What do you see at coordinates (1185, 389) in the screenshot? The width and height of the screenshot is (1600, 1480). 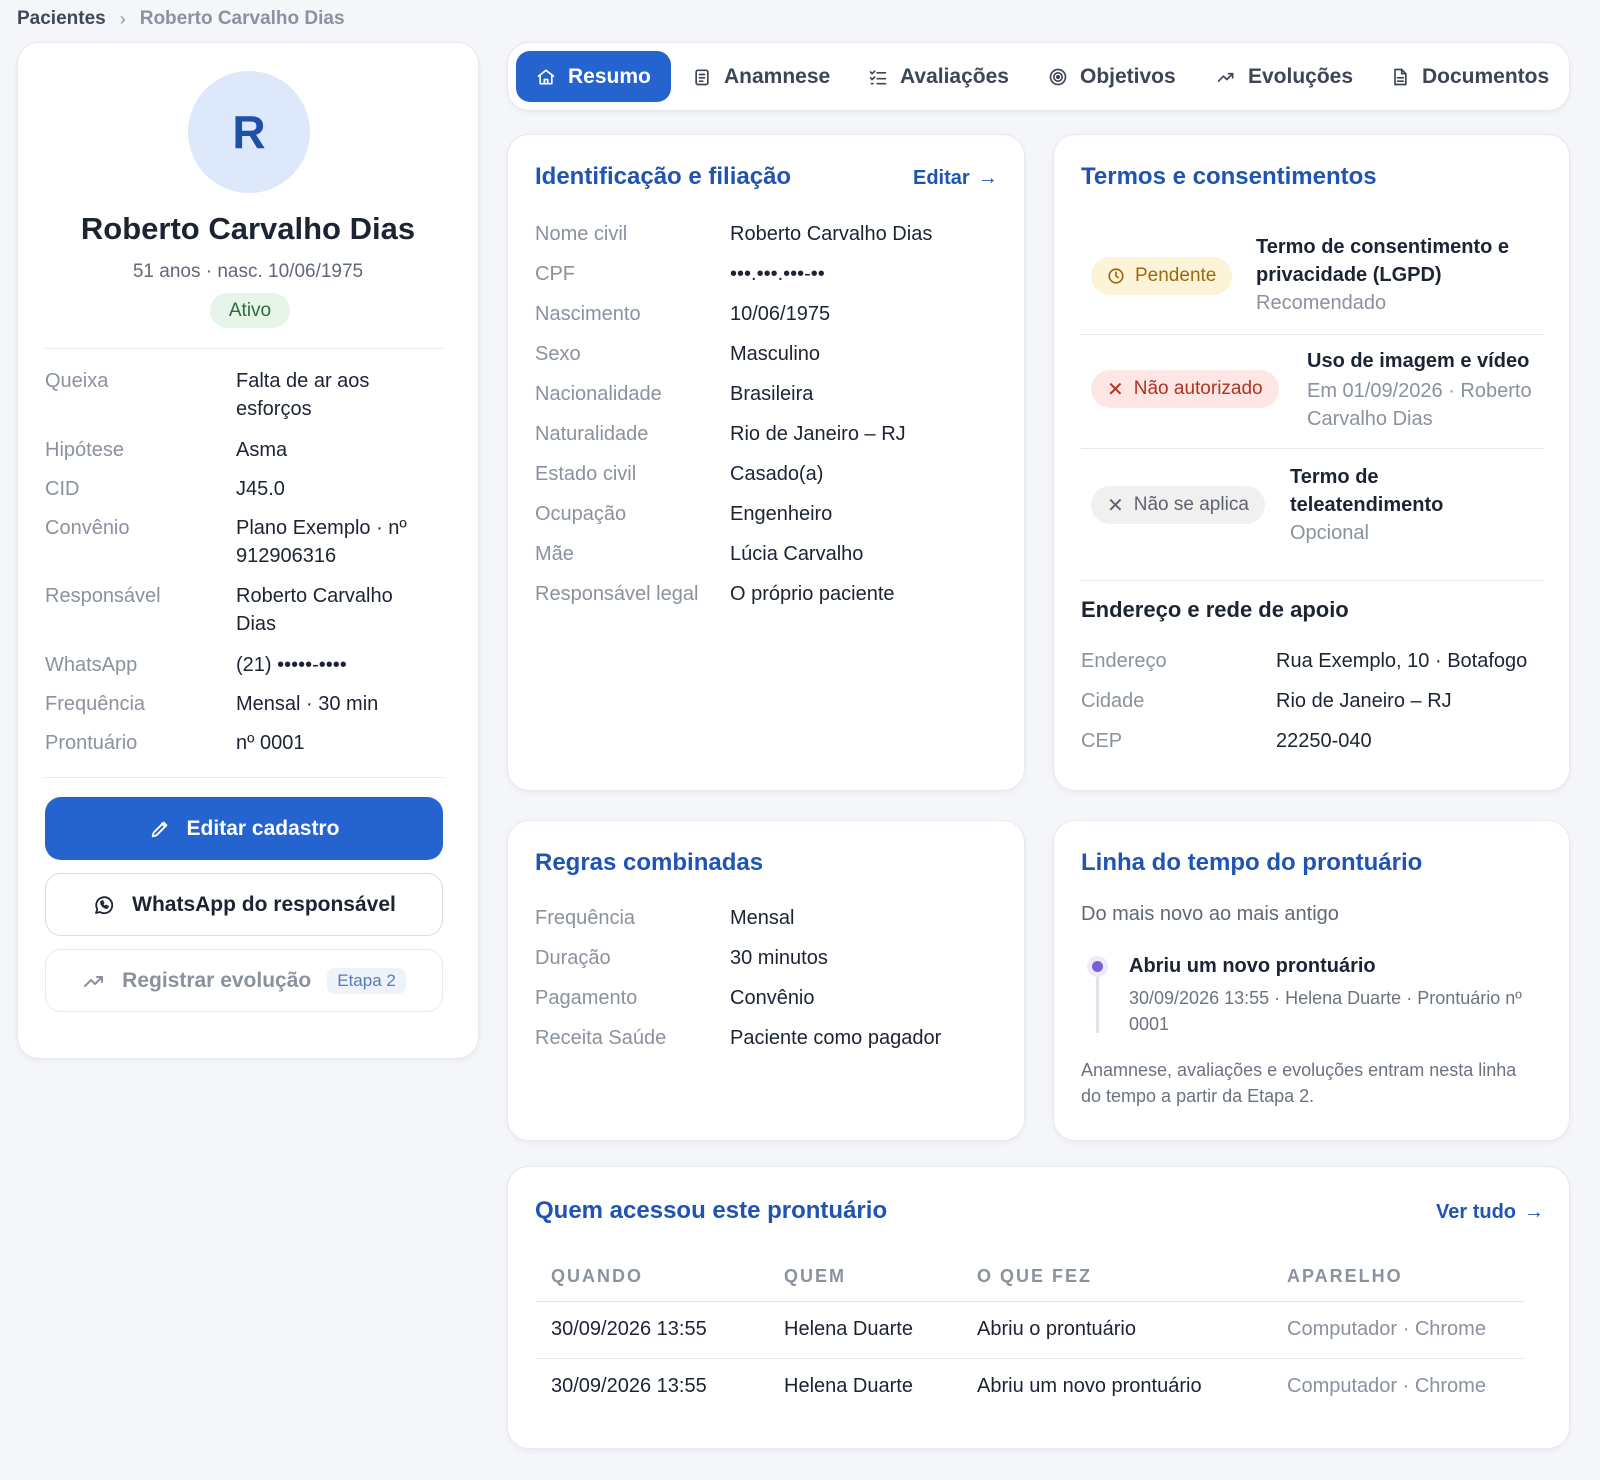 I see `status-nao-autorizado-badge: ✕ Não autorizado` at bounding box center [1185, 389].